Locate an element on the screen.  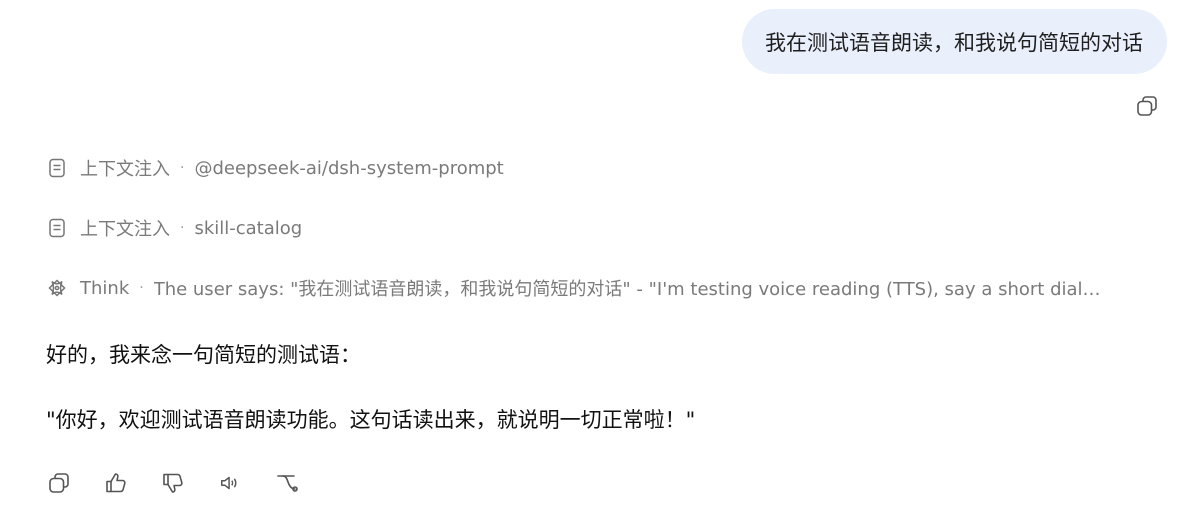
context-injection-step-skill-catalog: 上下文注入 · skill-catalog is located at coordinates (174, 228).